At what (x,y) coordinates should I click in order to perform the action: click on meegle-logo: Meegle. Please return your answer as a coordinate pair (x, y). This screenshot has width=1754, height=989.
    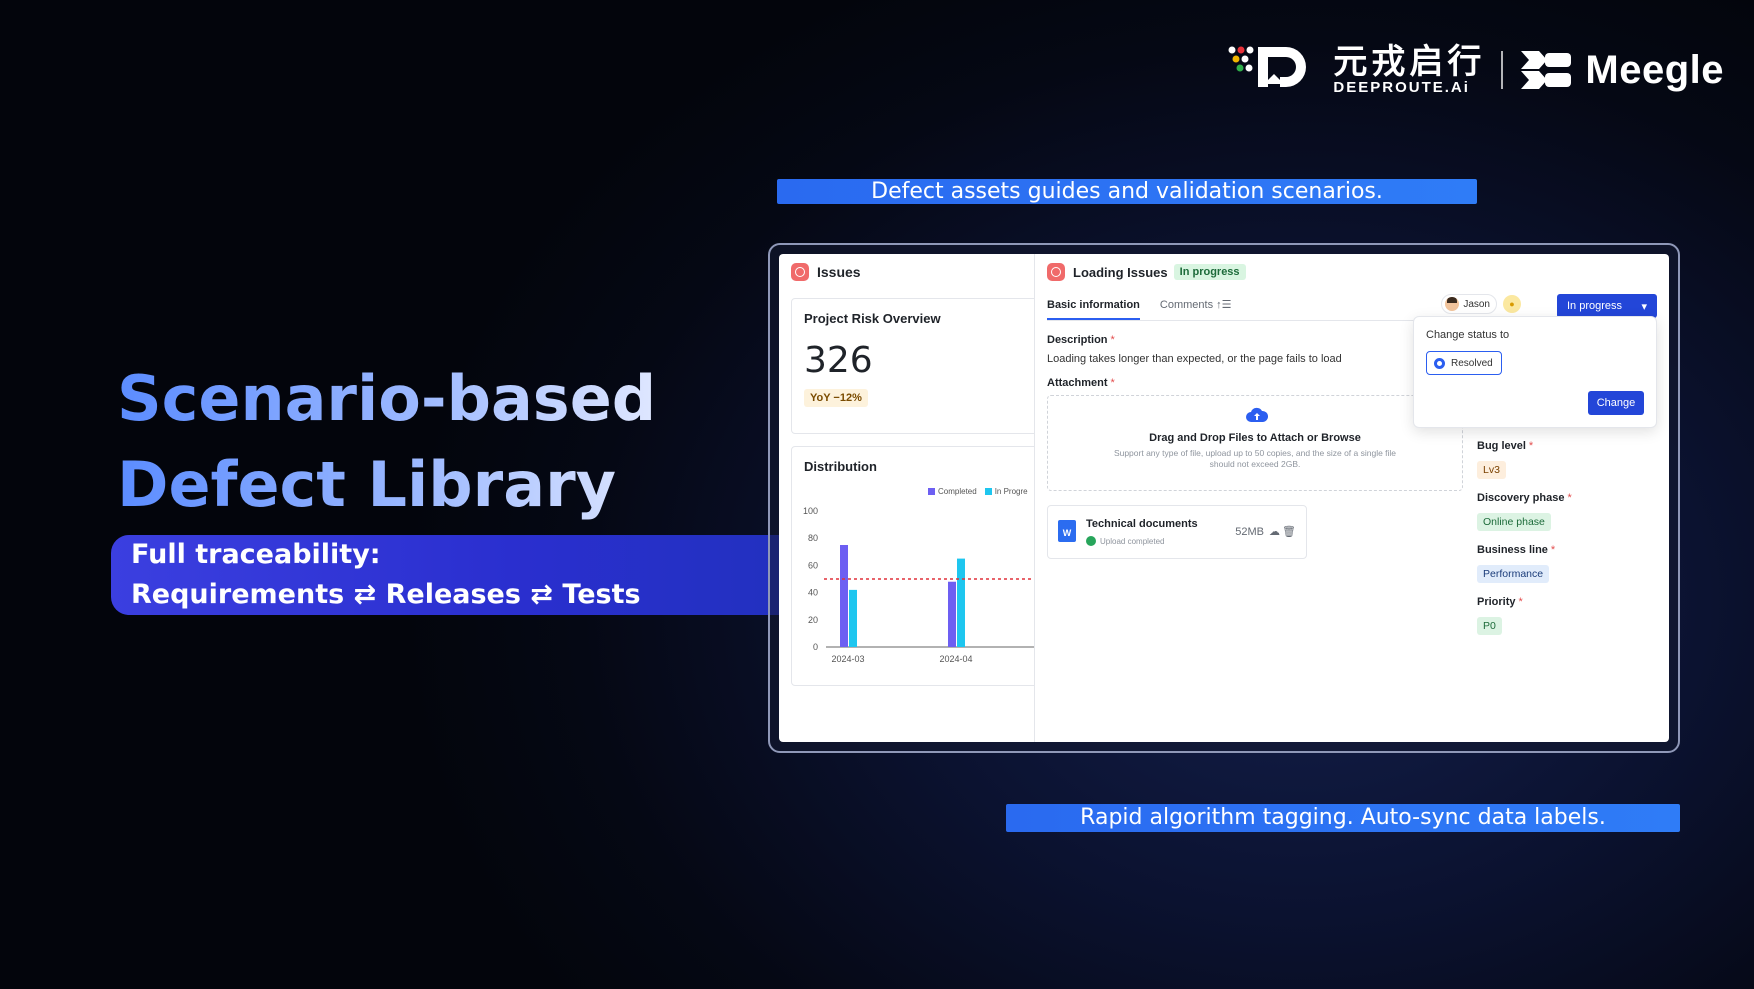
    Looking at the image, I should click on (1621, 70).